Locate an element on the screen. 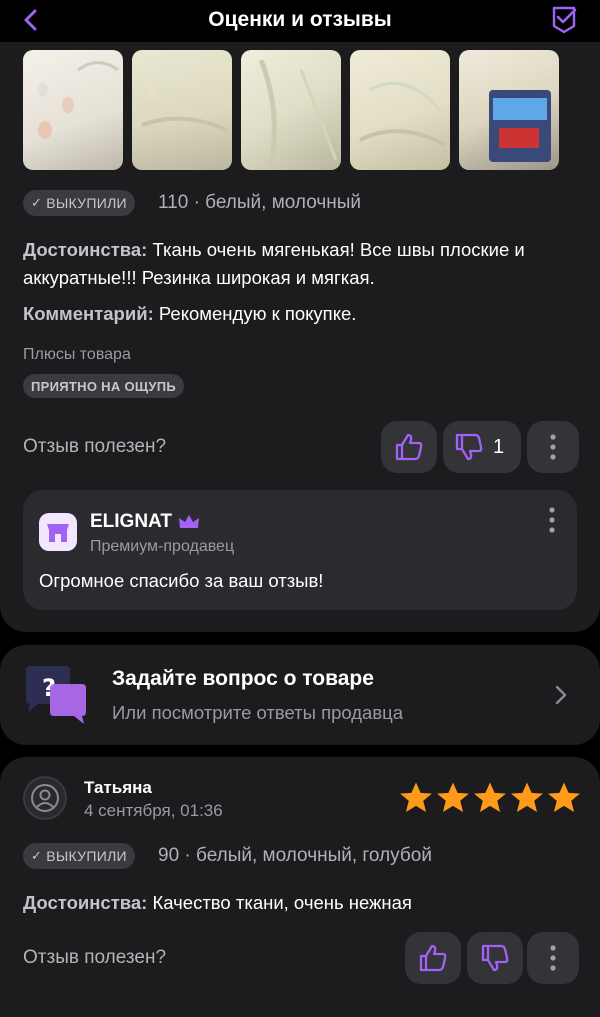 The image size is (600, 1017). review-date: 4 сентября, 01:36 is located at coordinates (153, 810).